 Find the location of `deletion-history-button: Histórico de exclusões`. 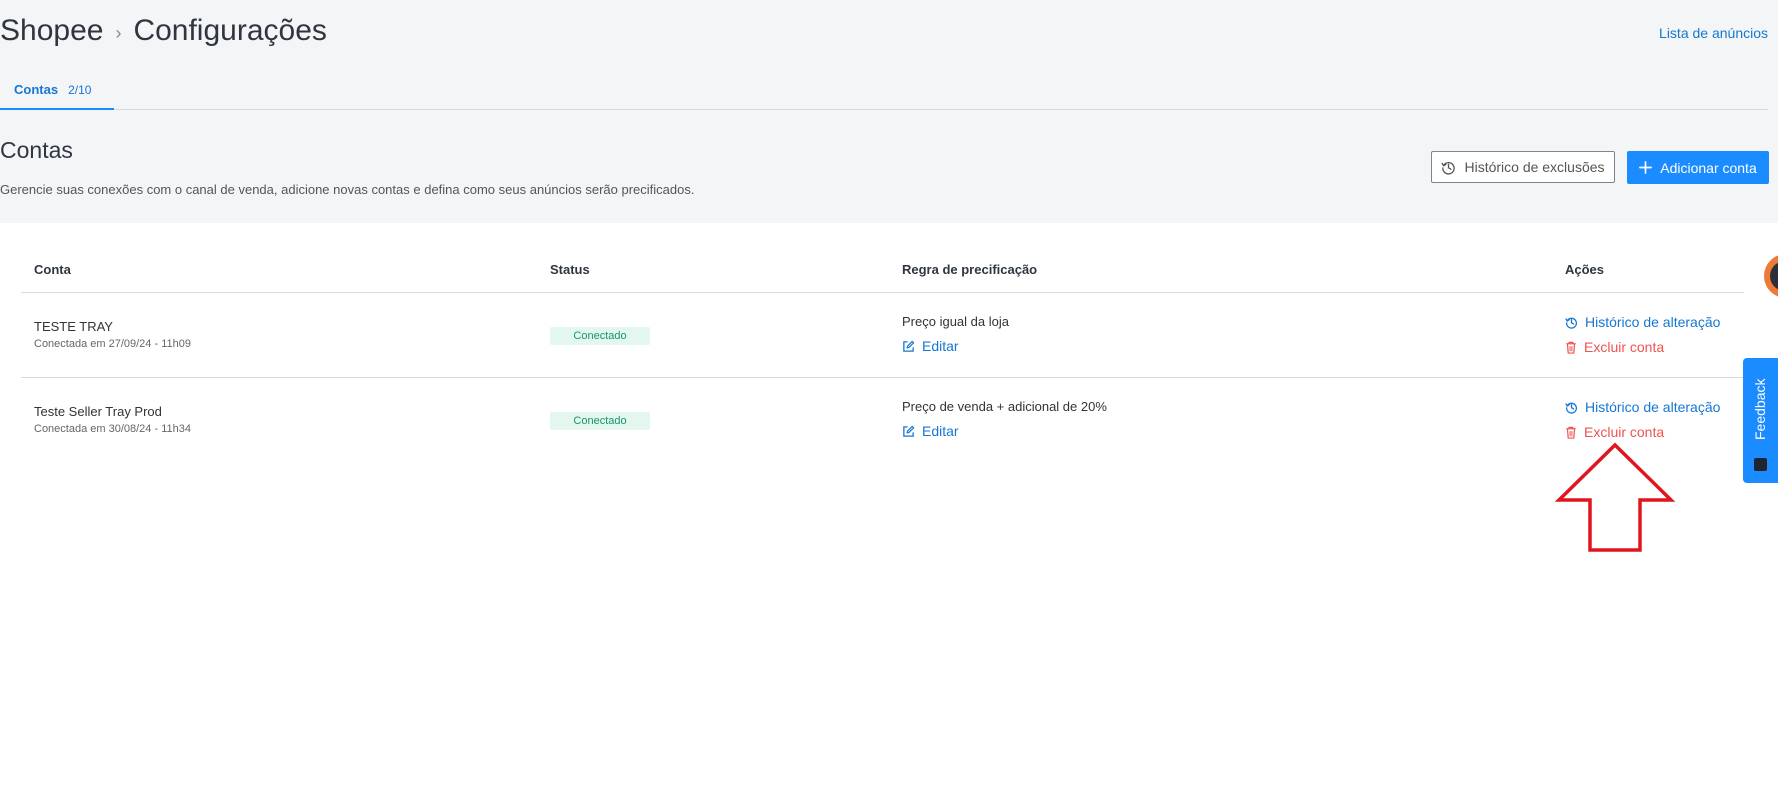

deletion-history-button: Histórico de exclusões is located at coordinates (1523, 167).